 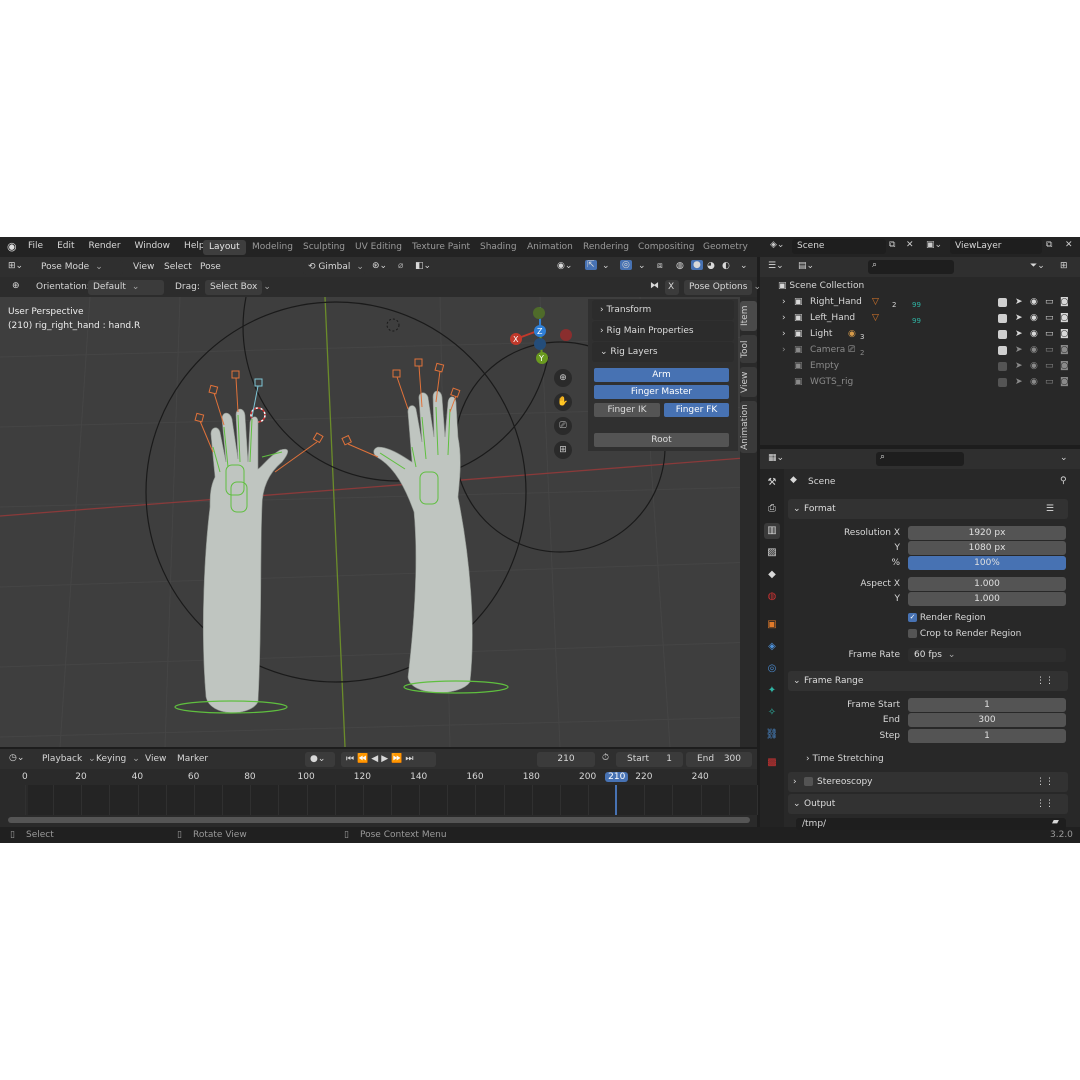 I want to click on playhead, so click(x=616, y=800).